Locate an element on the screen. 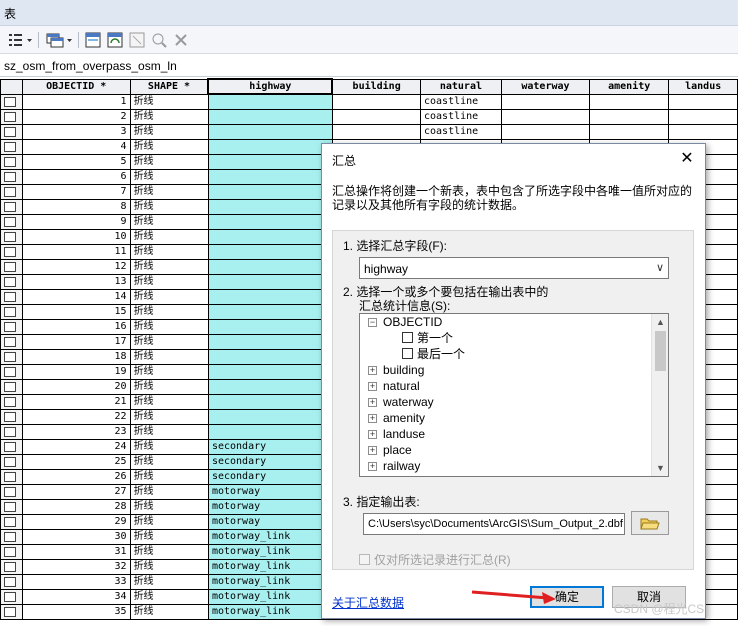 The height and width of the screenshot is (626, 738). column-header-objectid: OBJECTID * is located at coordinates (76, 86).